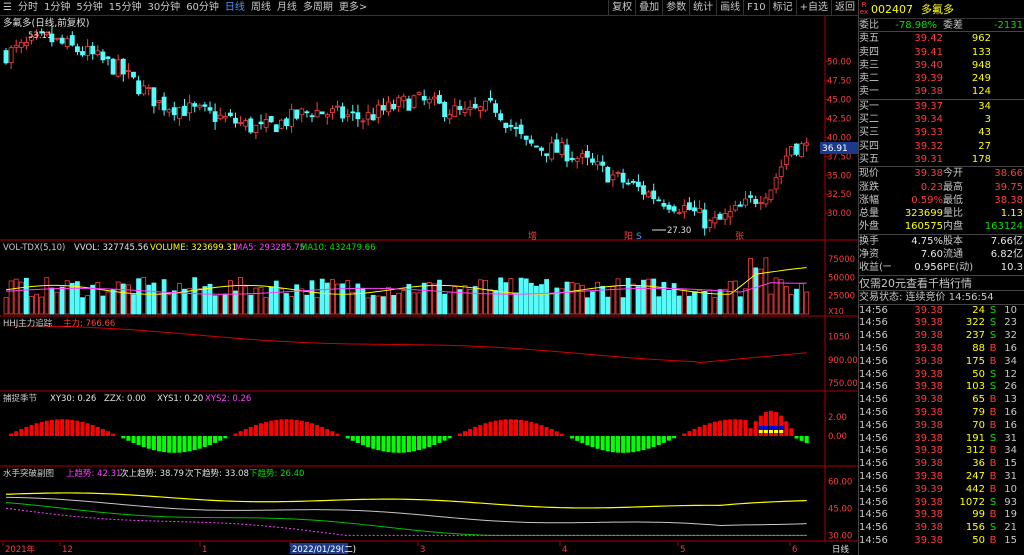 The image size is (1024, 555). I want to click on toolbar-button: 参数, so click(675, 8).